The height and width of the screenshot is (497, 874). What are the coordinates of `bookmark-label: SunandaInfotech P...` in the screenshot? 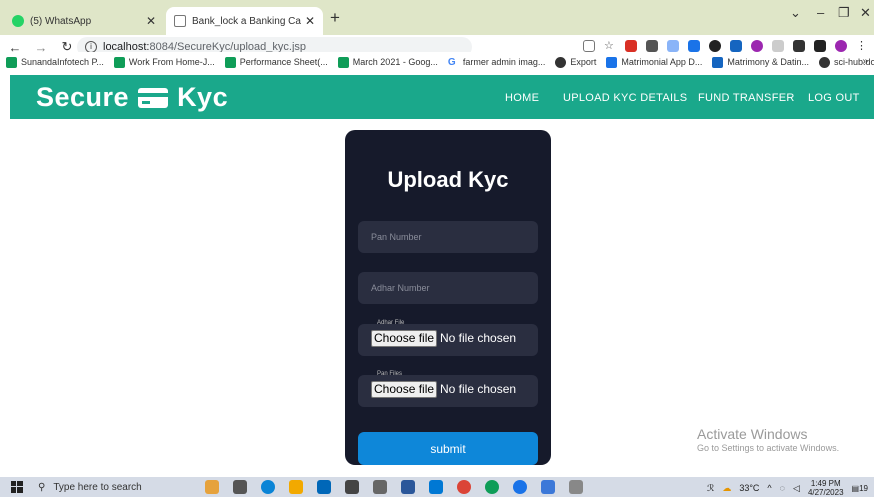 It's located at (62, 62).